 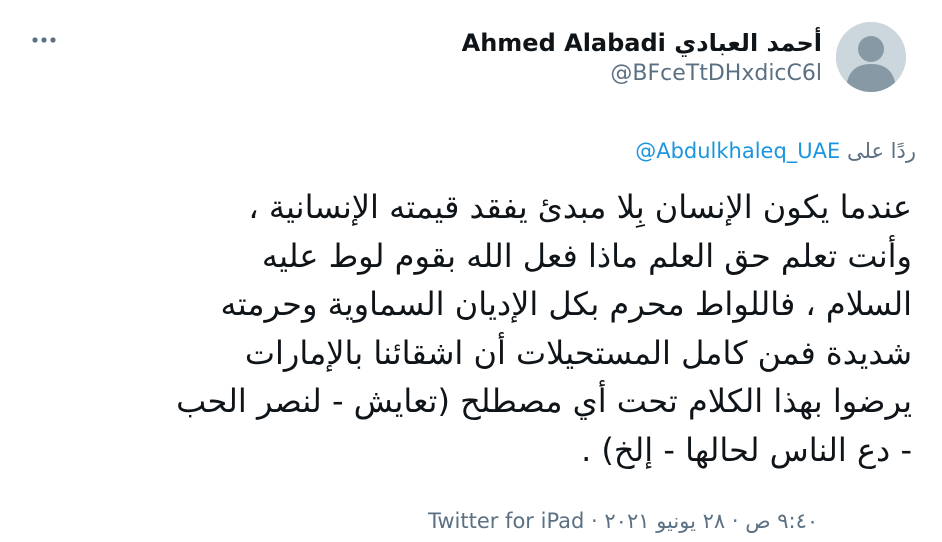 What do you see at coordinates (737, 151) in the screenshot?
I see `reply-mention-link: @Abdulkhaleq_UAE` at bounding box center [737, 151].